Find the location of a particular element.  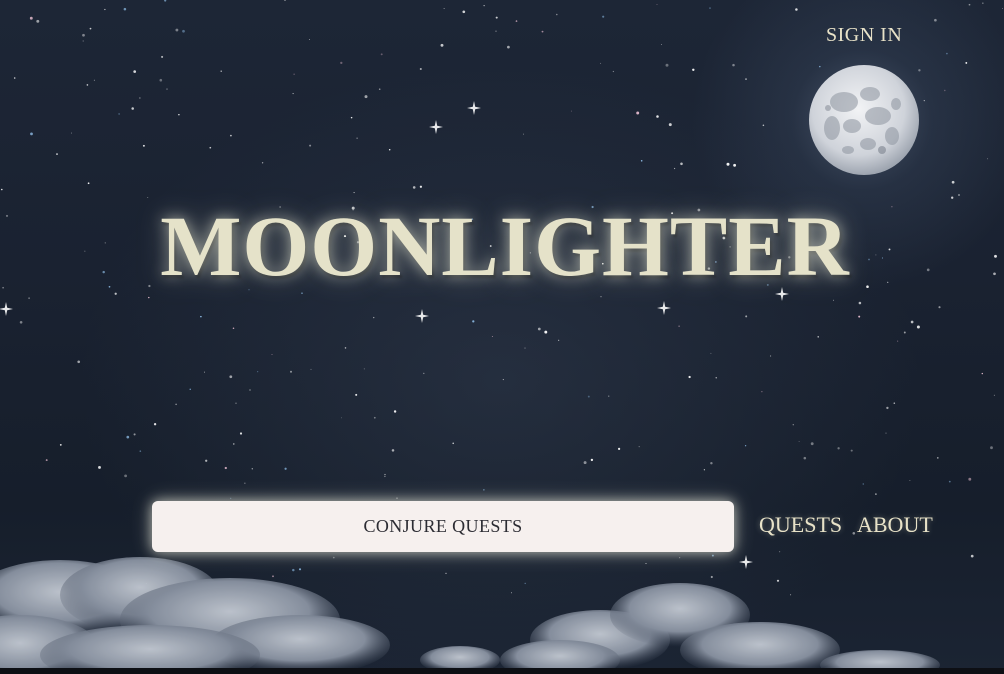

conjure-quests-button: CONJURE QUESTS is located at coordinates (443, 526).